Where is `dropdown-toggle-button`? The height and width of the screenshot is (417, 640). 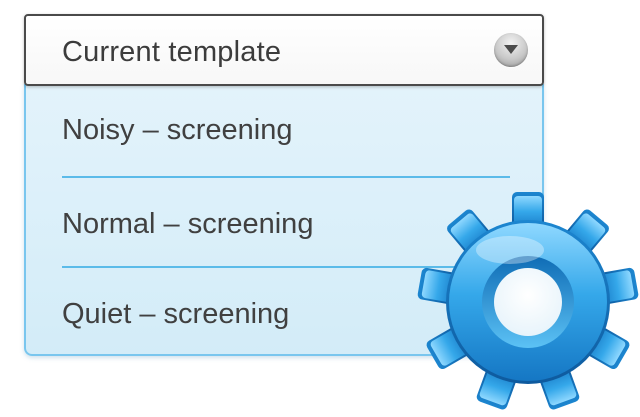
dropdown-toggle-button is located at coordinates (511, 50).